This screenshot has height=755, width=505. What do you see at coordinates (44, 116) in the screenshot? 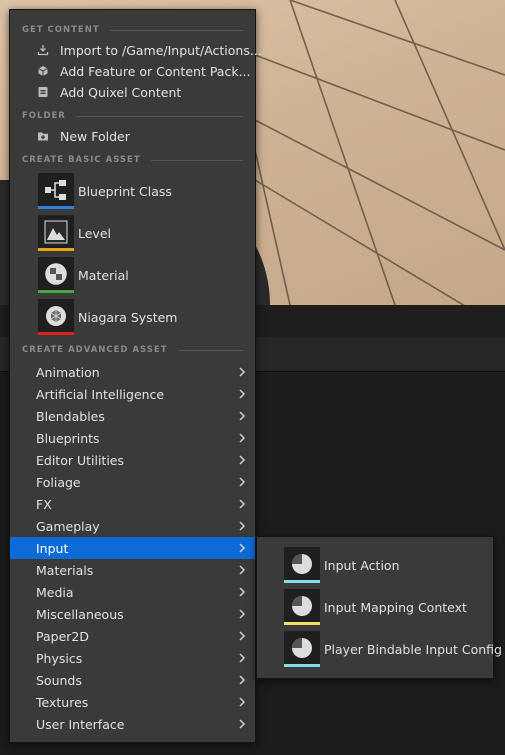
I see `section-label: FOLDER` at bounding box center [44, 116].